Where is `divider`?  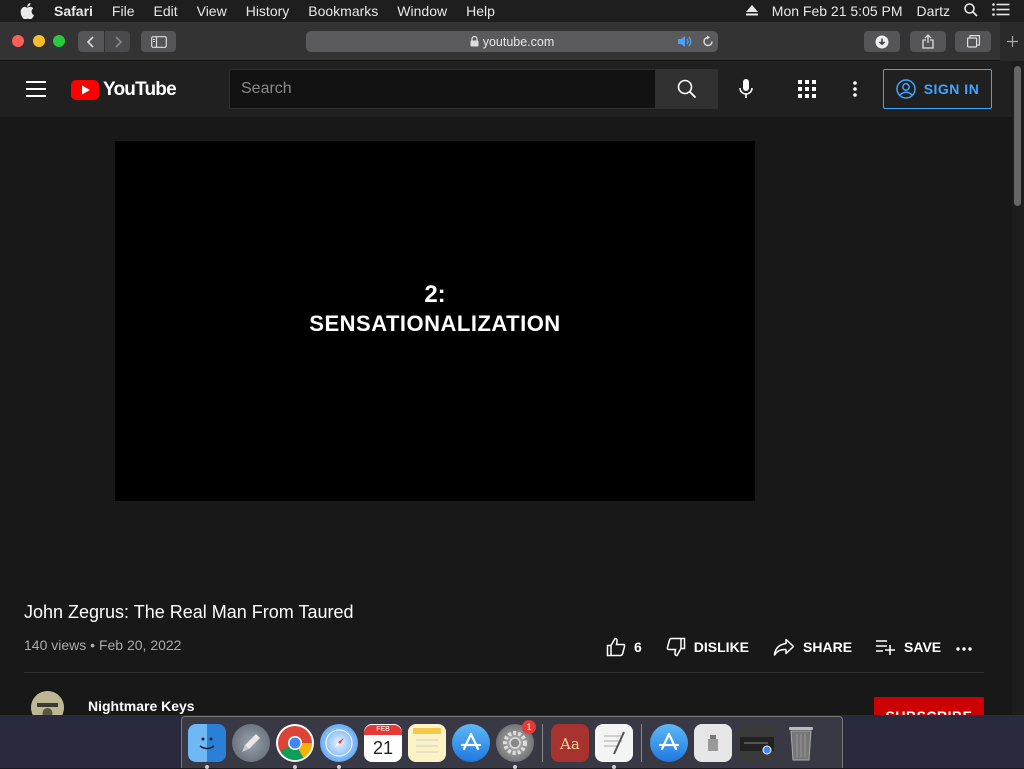 divider is located at coordinates (504, 672).